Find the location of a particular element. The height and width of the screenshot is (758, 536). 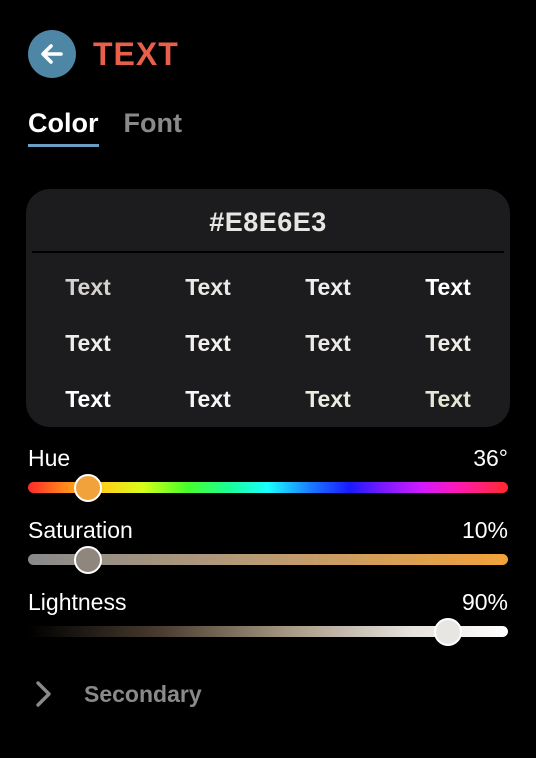

hue-slider: Hue 36° is located at coordinates (268, 473).